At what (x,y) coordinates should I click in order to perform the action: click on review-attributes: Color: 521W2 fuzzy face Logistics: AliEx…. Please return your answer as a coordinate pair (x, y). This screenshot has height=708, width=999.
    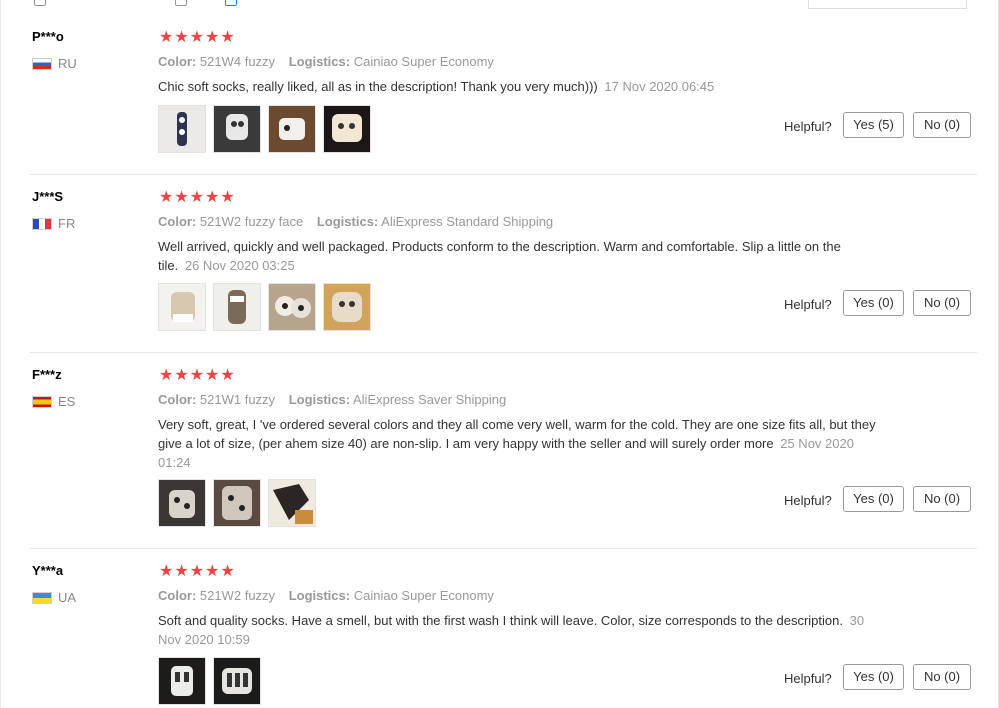
    Looking at the image, I should click on (355, 221).